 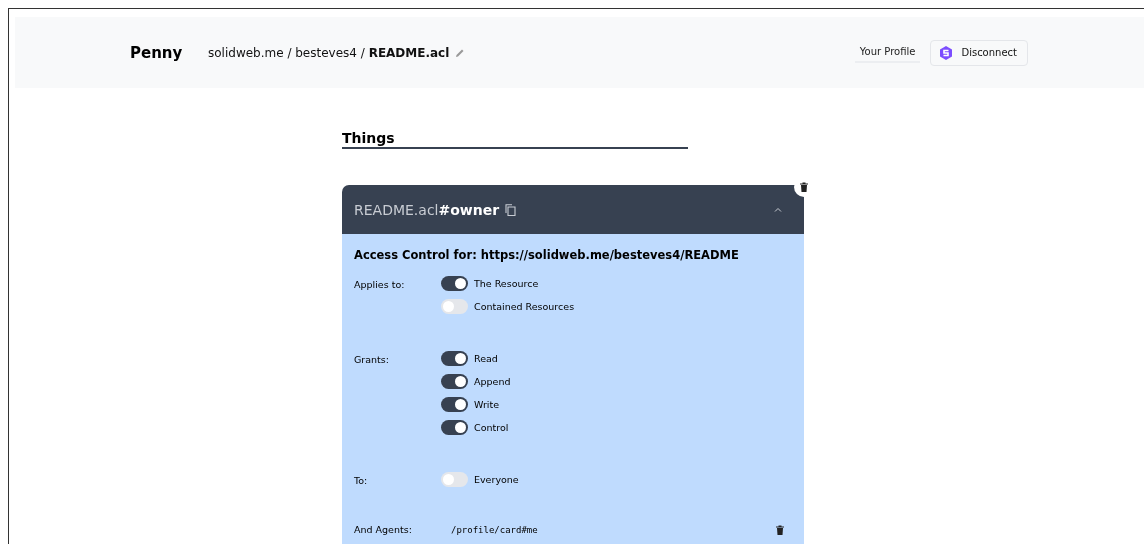 What do you see at coordinates (979, 52) in the screenshot?
I see `disconnect-button: Disconnect` at bounding box center [979, 52].